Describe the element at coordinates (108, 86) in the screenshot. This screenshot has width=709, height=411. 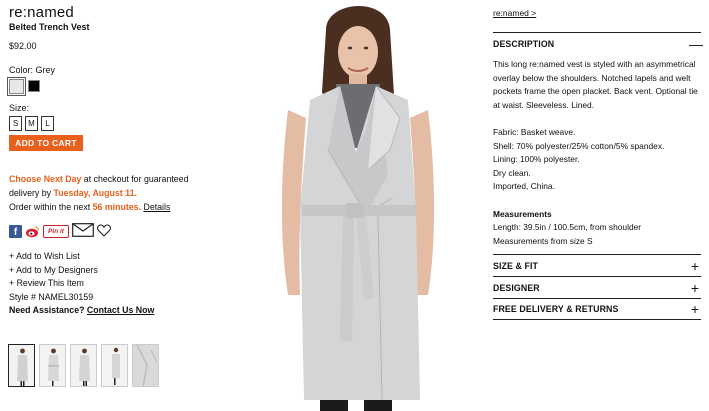
I see `color-swatches` at that location.